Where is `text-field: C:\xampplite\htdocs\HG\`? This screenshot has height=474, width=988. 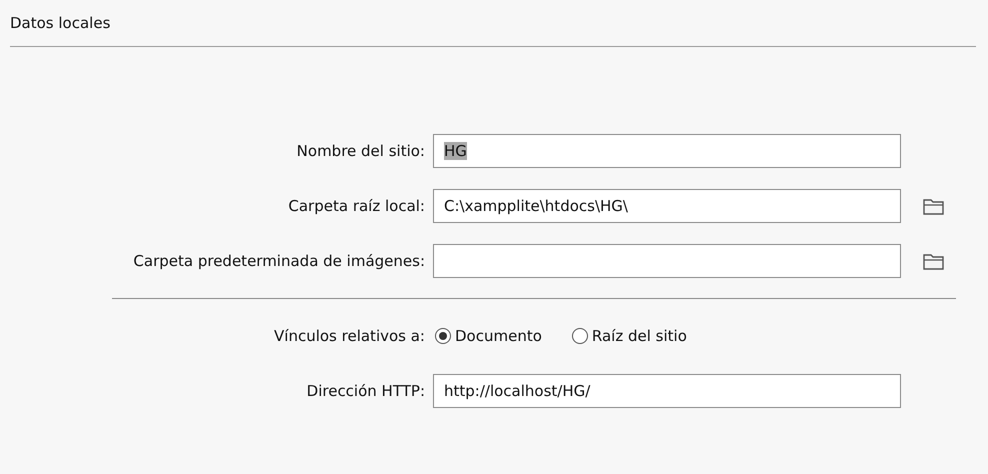 text-field: C:\xampplite\htdocs\HG\ is located at coordinates (667, 206).